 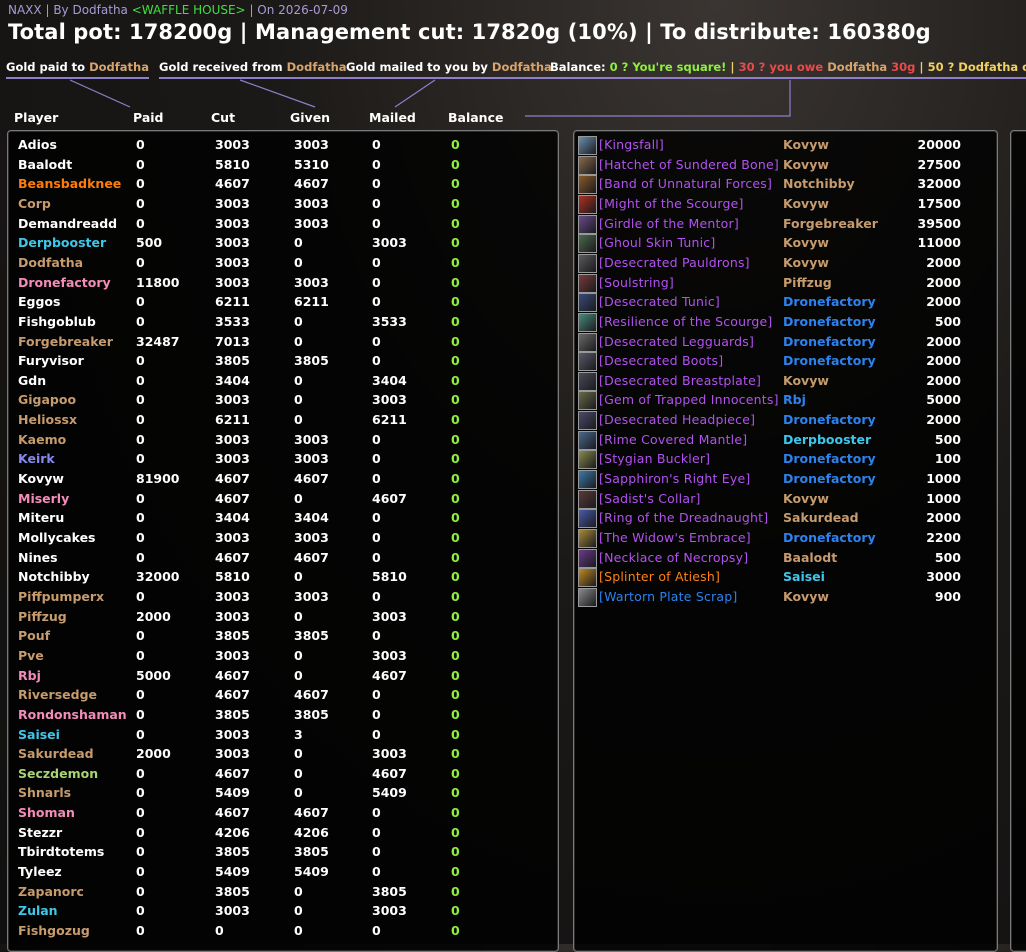 I want to click on mailed-value: 6211, so click(x=389, y=420).